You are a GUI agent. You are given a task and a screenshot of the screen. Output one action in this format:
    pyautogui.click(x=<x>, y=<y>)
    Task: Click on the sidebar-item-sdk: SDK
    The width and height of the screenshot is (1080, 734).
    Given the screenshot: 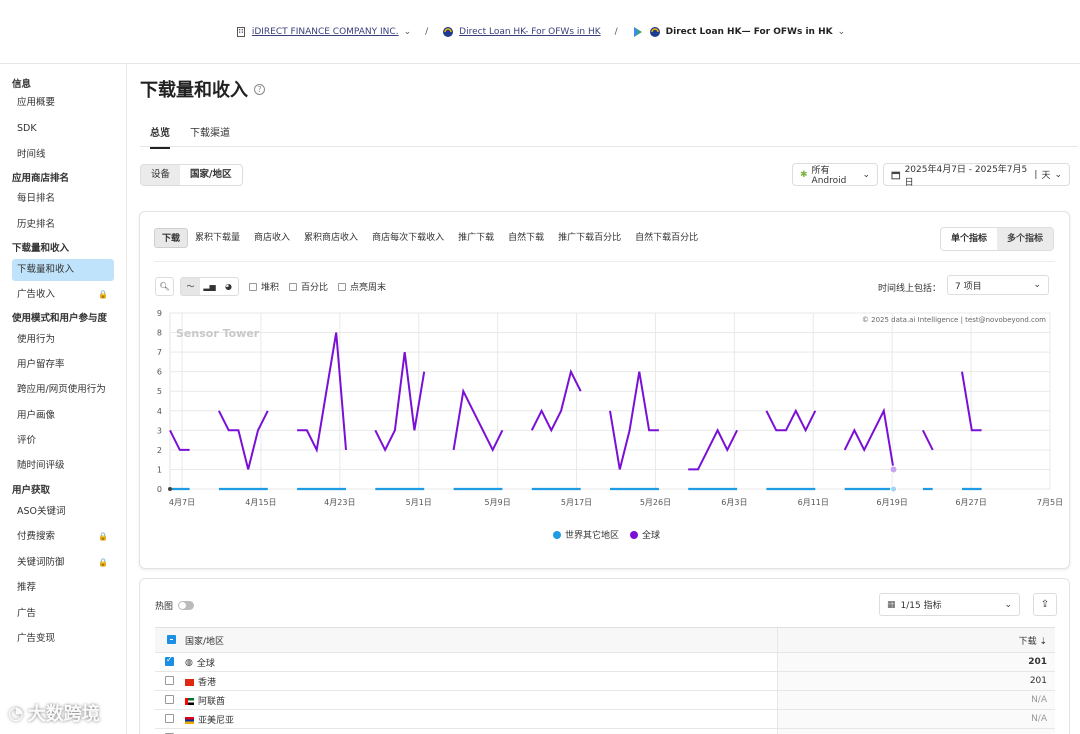 What is the action you would take?
    pyautogui.click(x=63, y=129)
    